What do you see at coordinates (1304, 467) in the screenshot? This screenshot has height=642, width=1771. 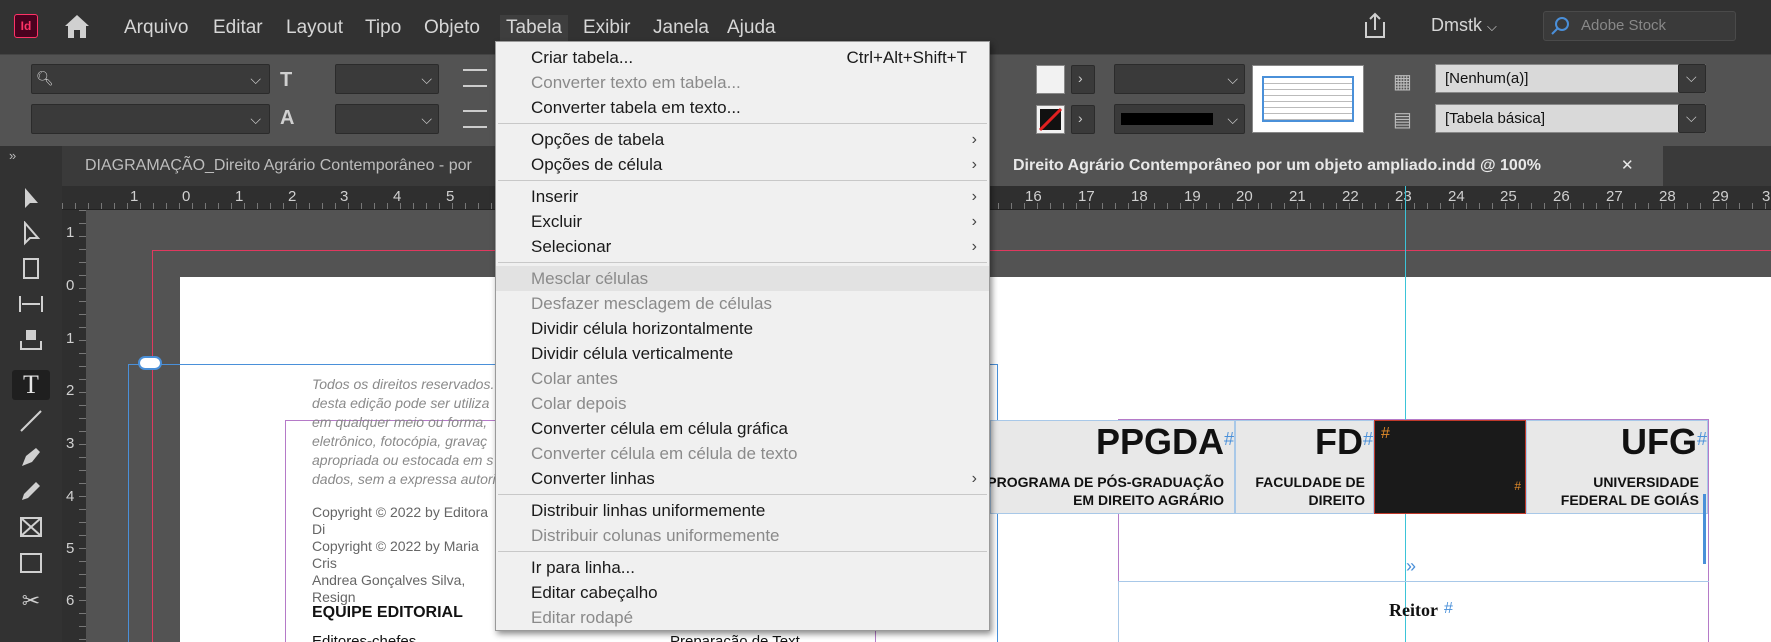 I see `table-cell-fd: FD # FACULDADE DE DIREITO` at bounding box center [1304, 467].